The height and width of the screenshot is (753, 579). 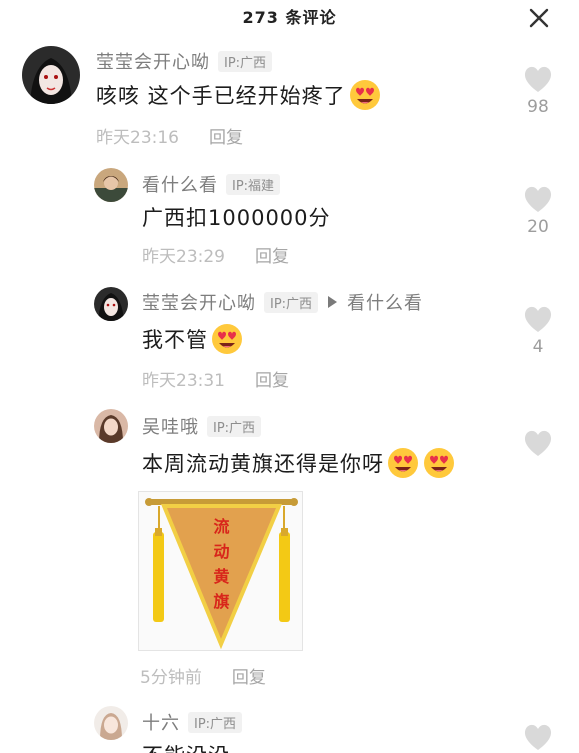 What do you see at coordinates (186, 746) in the screenshot?
I see `comment-text: 不能没没` at bounding box center [186, 746].